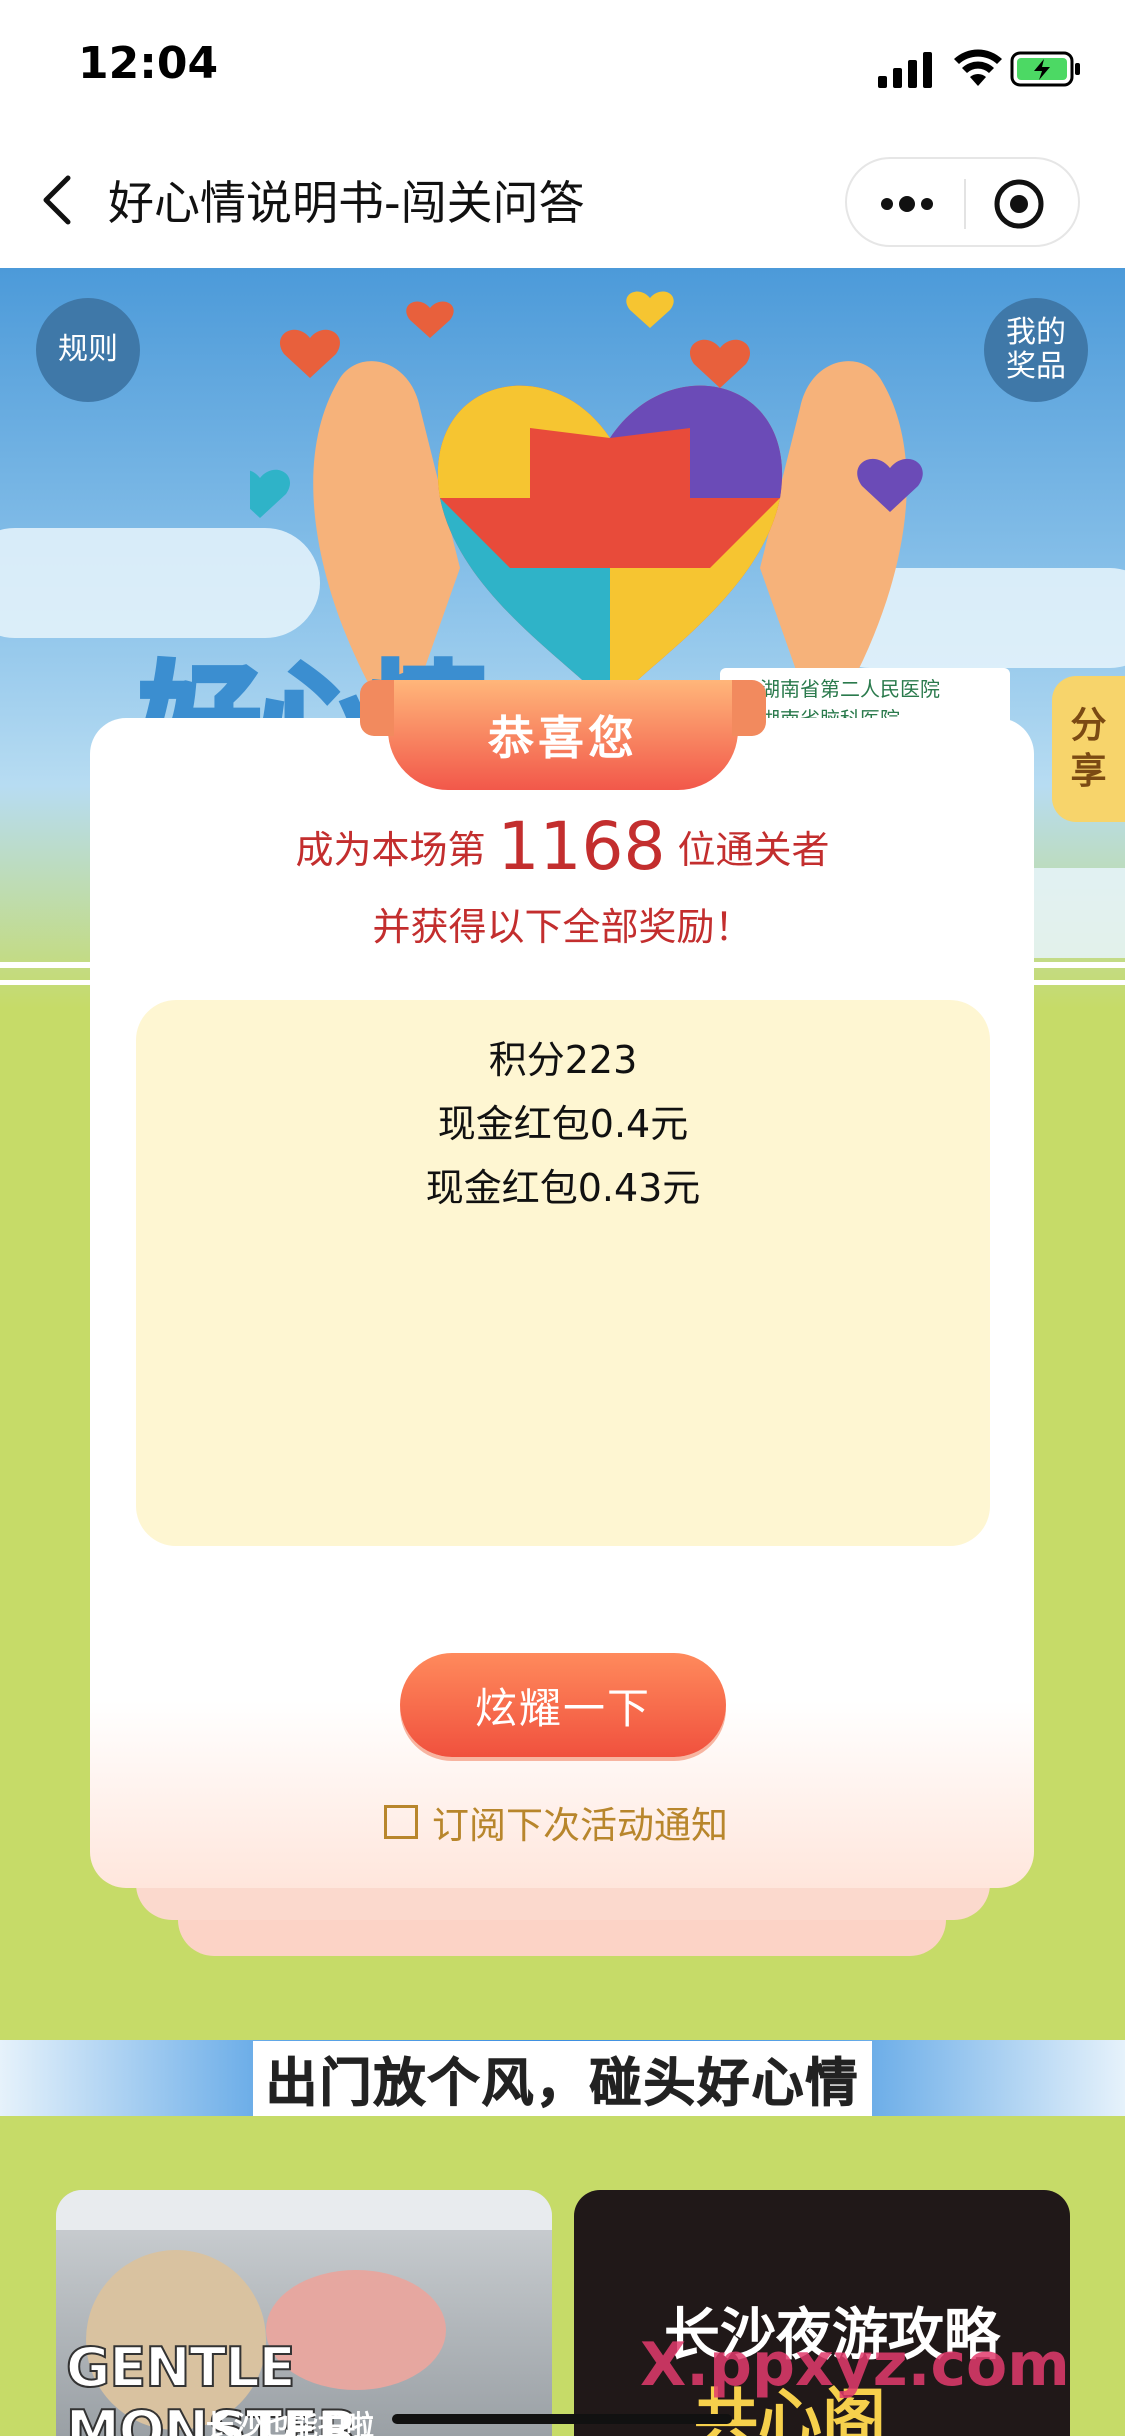  Describe the element at coordinates (562, 927) in the screenshot. I see `reward-intro: 并获得以下全部奖励！` at that location.